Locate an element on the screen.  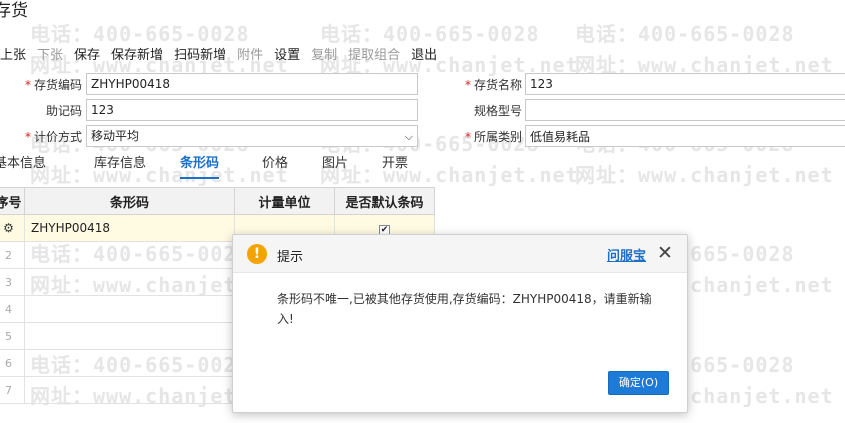
dialog-message: 条形码不唯一,已被其他存货使用,存货编码：ZHYHP00418，请重新输入! is located at coordinates (464, 309).